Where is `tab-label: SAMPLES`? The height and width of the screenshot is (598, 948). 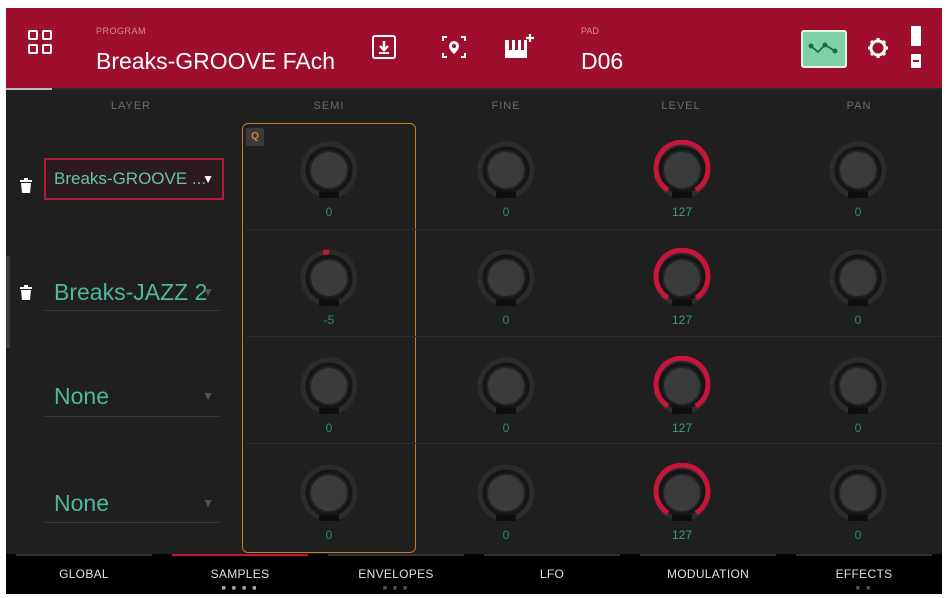 tab-label: SAMPLES is located at coordinates (240, 574).